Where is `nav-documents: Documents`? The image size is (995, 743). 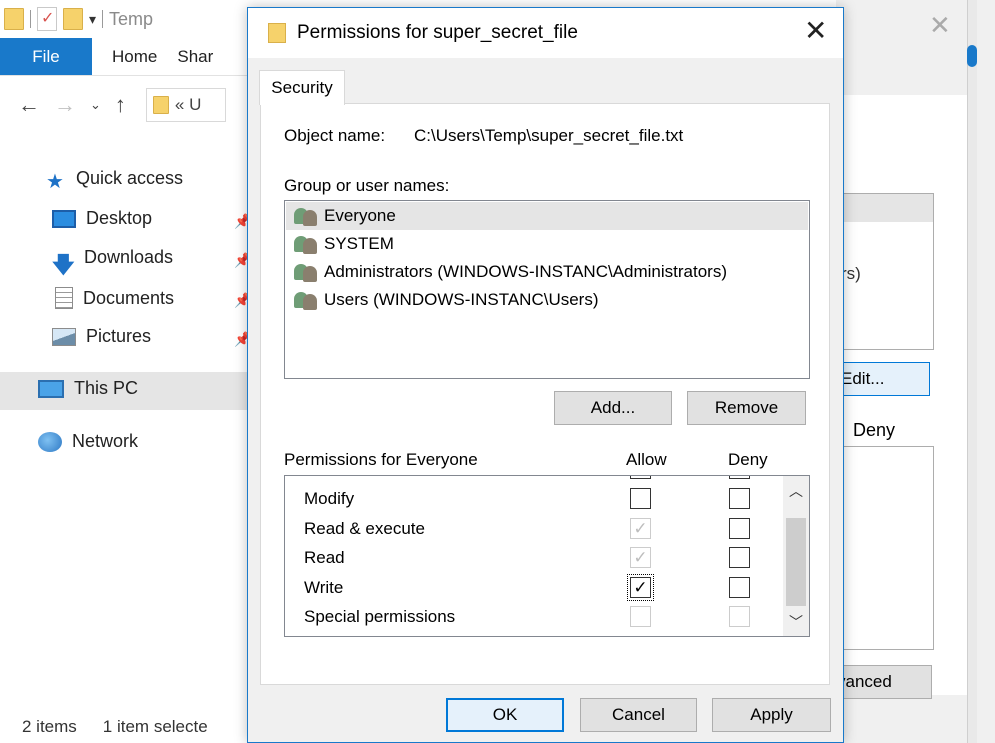 nav-documents: Documents is located at coordinates (114, 298).